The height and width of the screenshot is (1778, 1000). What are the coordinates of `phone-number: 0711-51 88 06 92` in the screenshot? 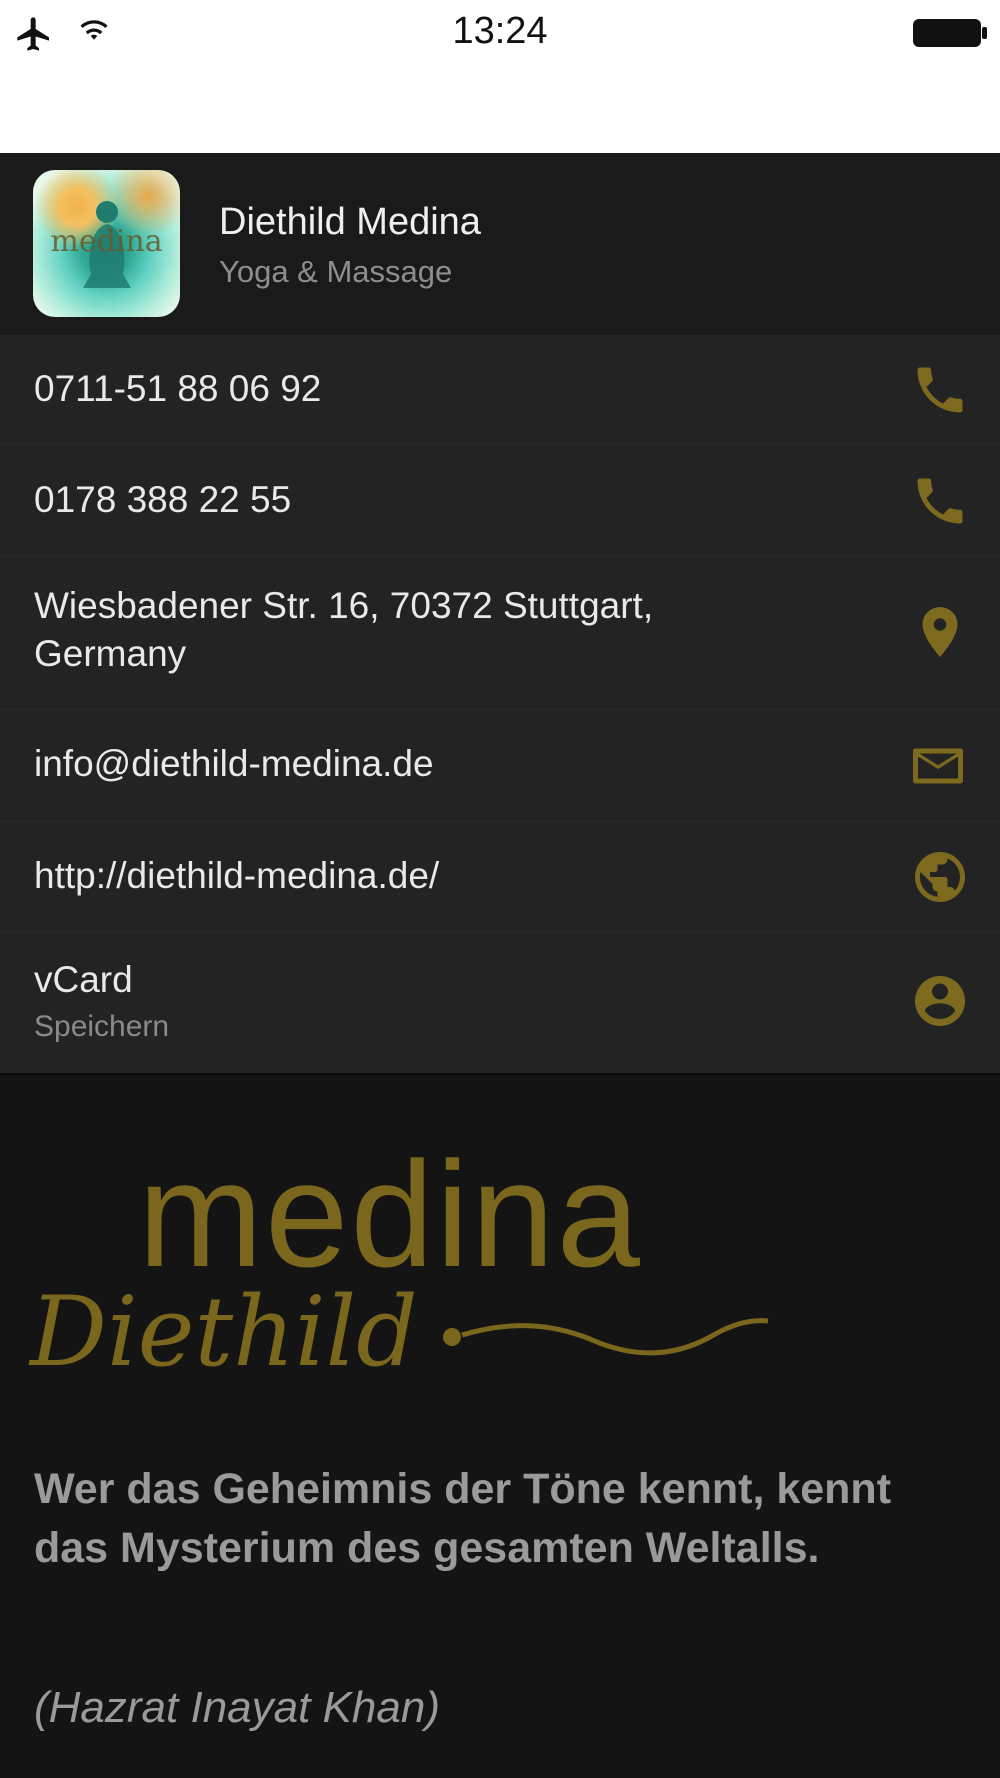 It's located at (178, 388).